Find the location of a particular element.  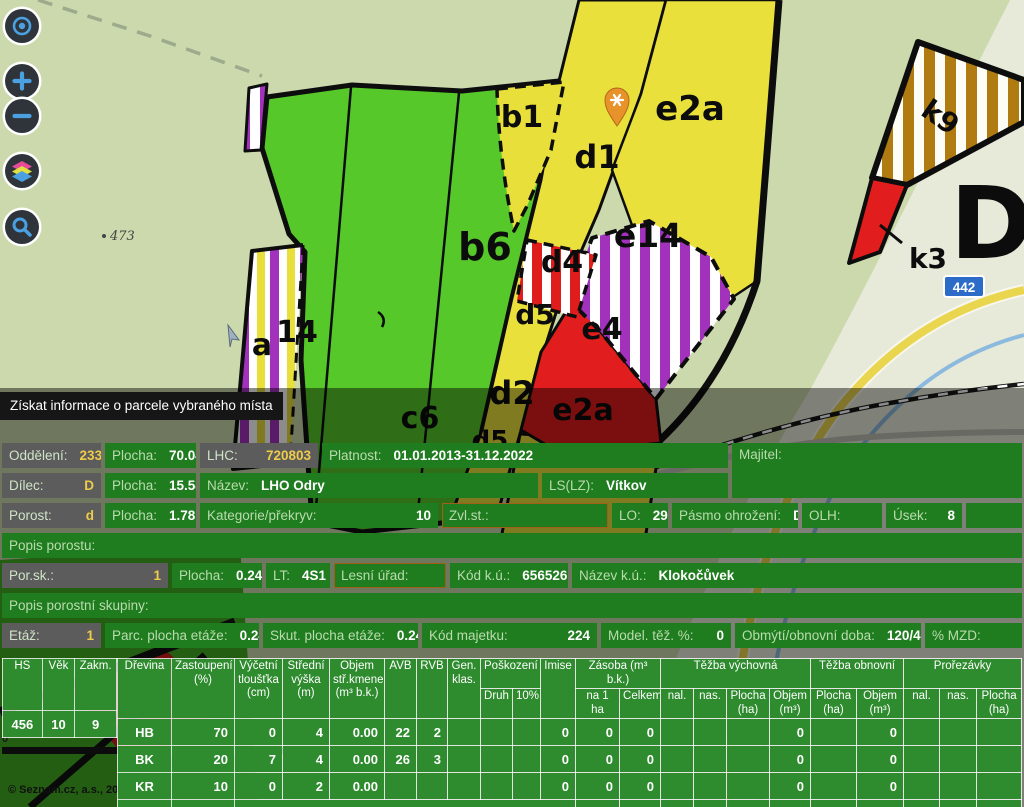

col-header: Objem (m³) is located at coordinates (790, 704).